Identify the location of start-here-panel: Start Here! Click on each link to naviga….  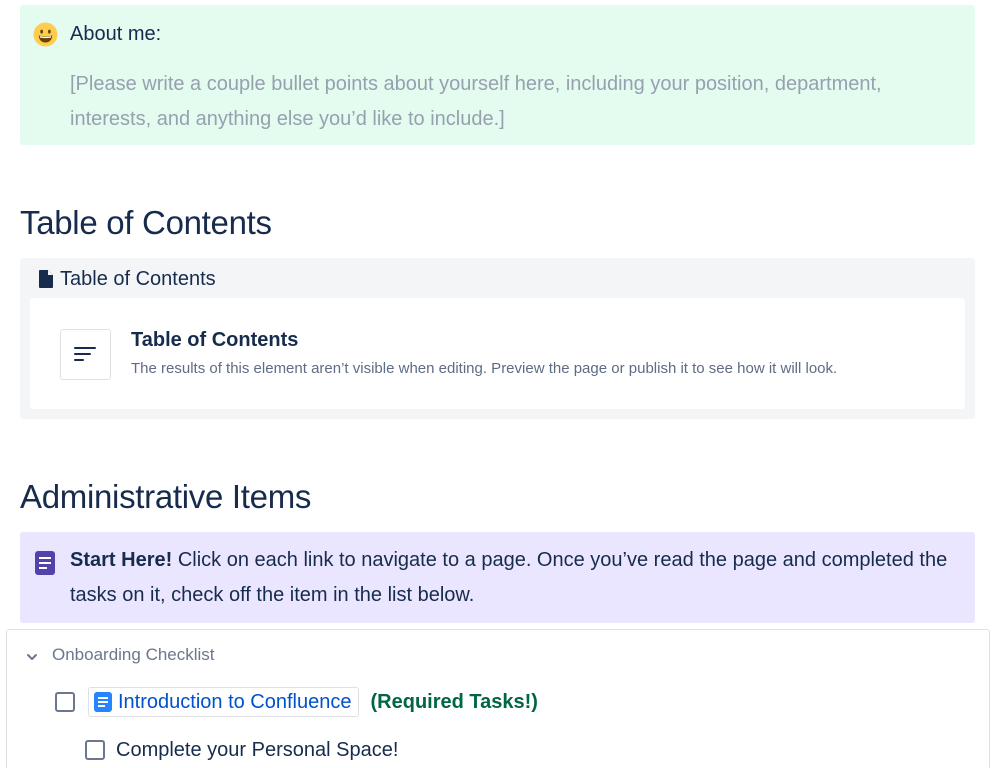
(497, 577).